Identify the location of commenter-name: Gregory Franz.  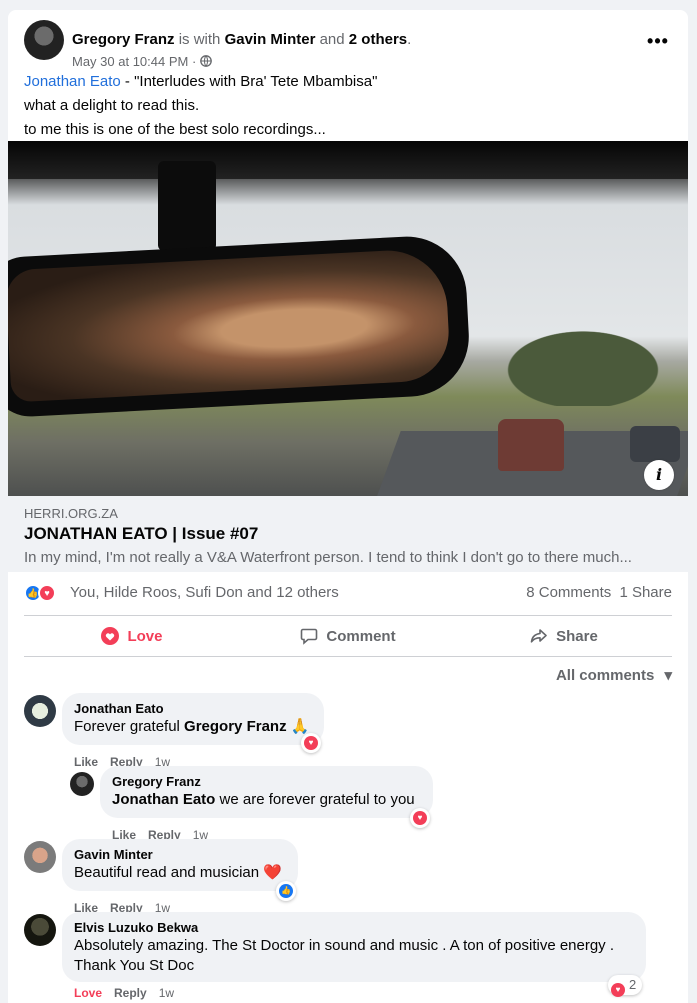
(266, 782).